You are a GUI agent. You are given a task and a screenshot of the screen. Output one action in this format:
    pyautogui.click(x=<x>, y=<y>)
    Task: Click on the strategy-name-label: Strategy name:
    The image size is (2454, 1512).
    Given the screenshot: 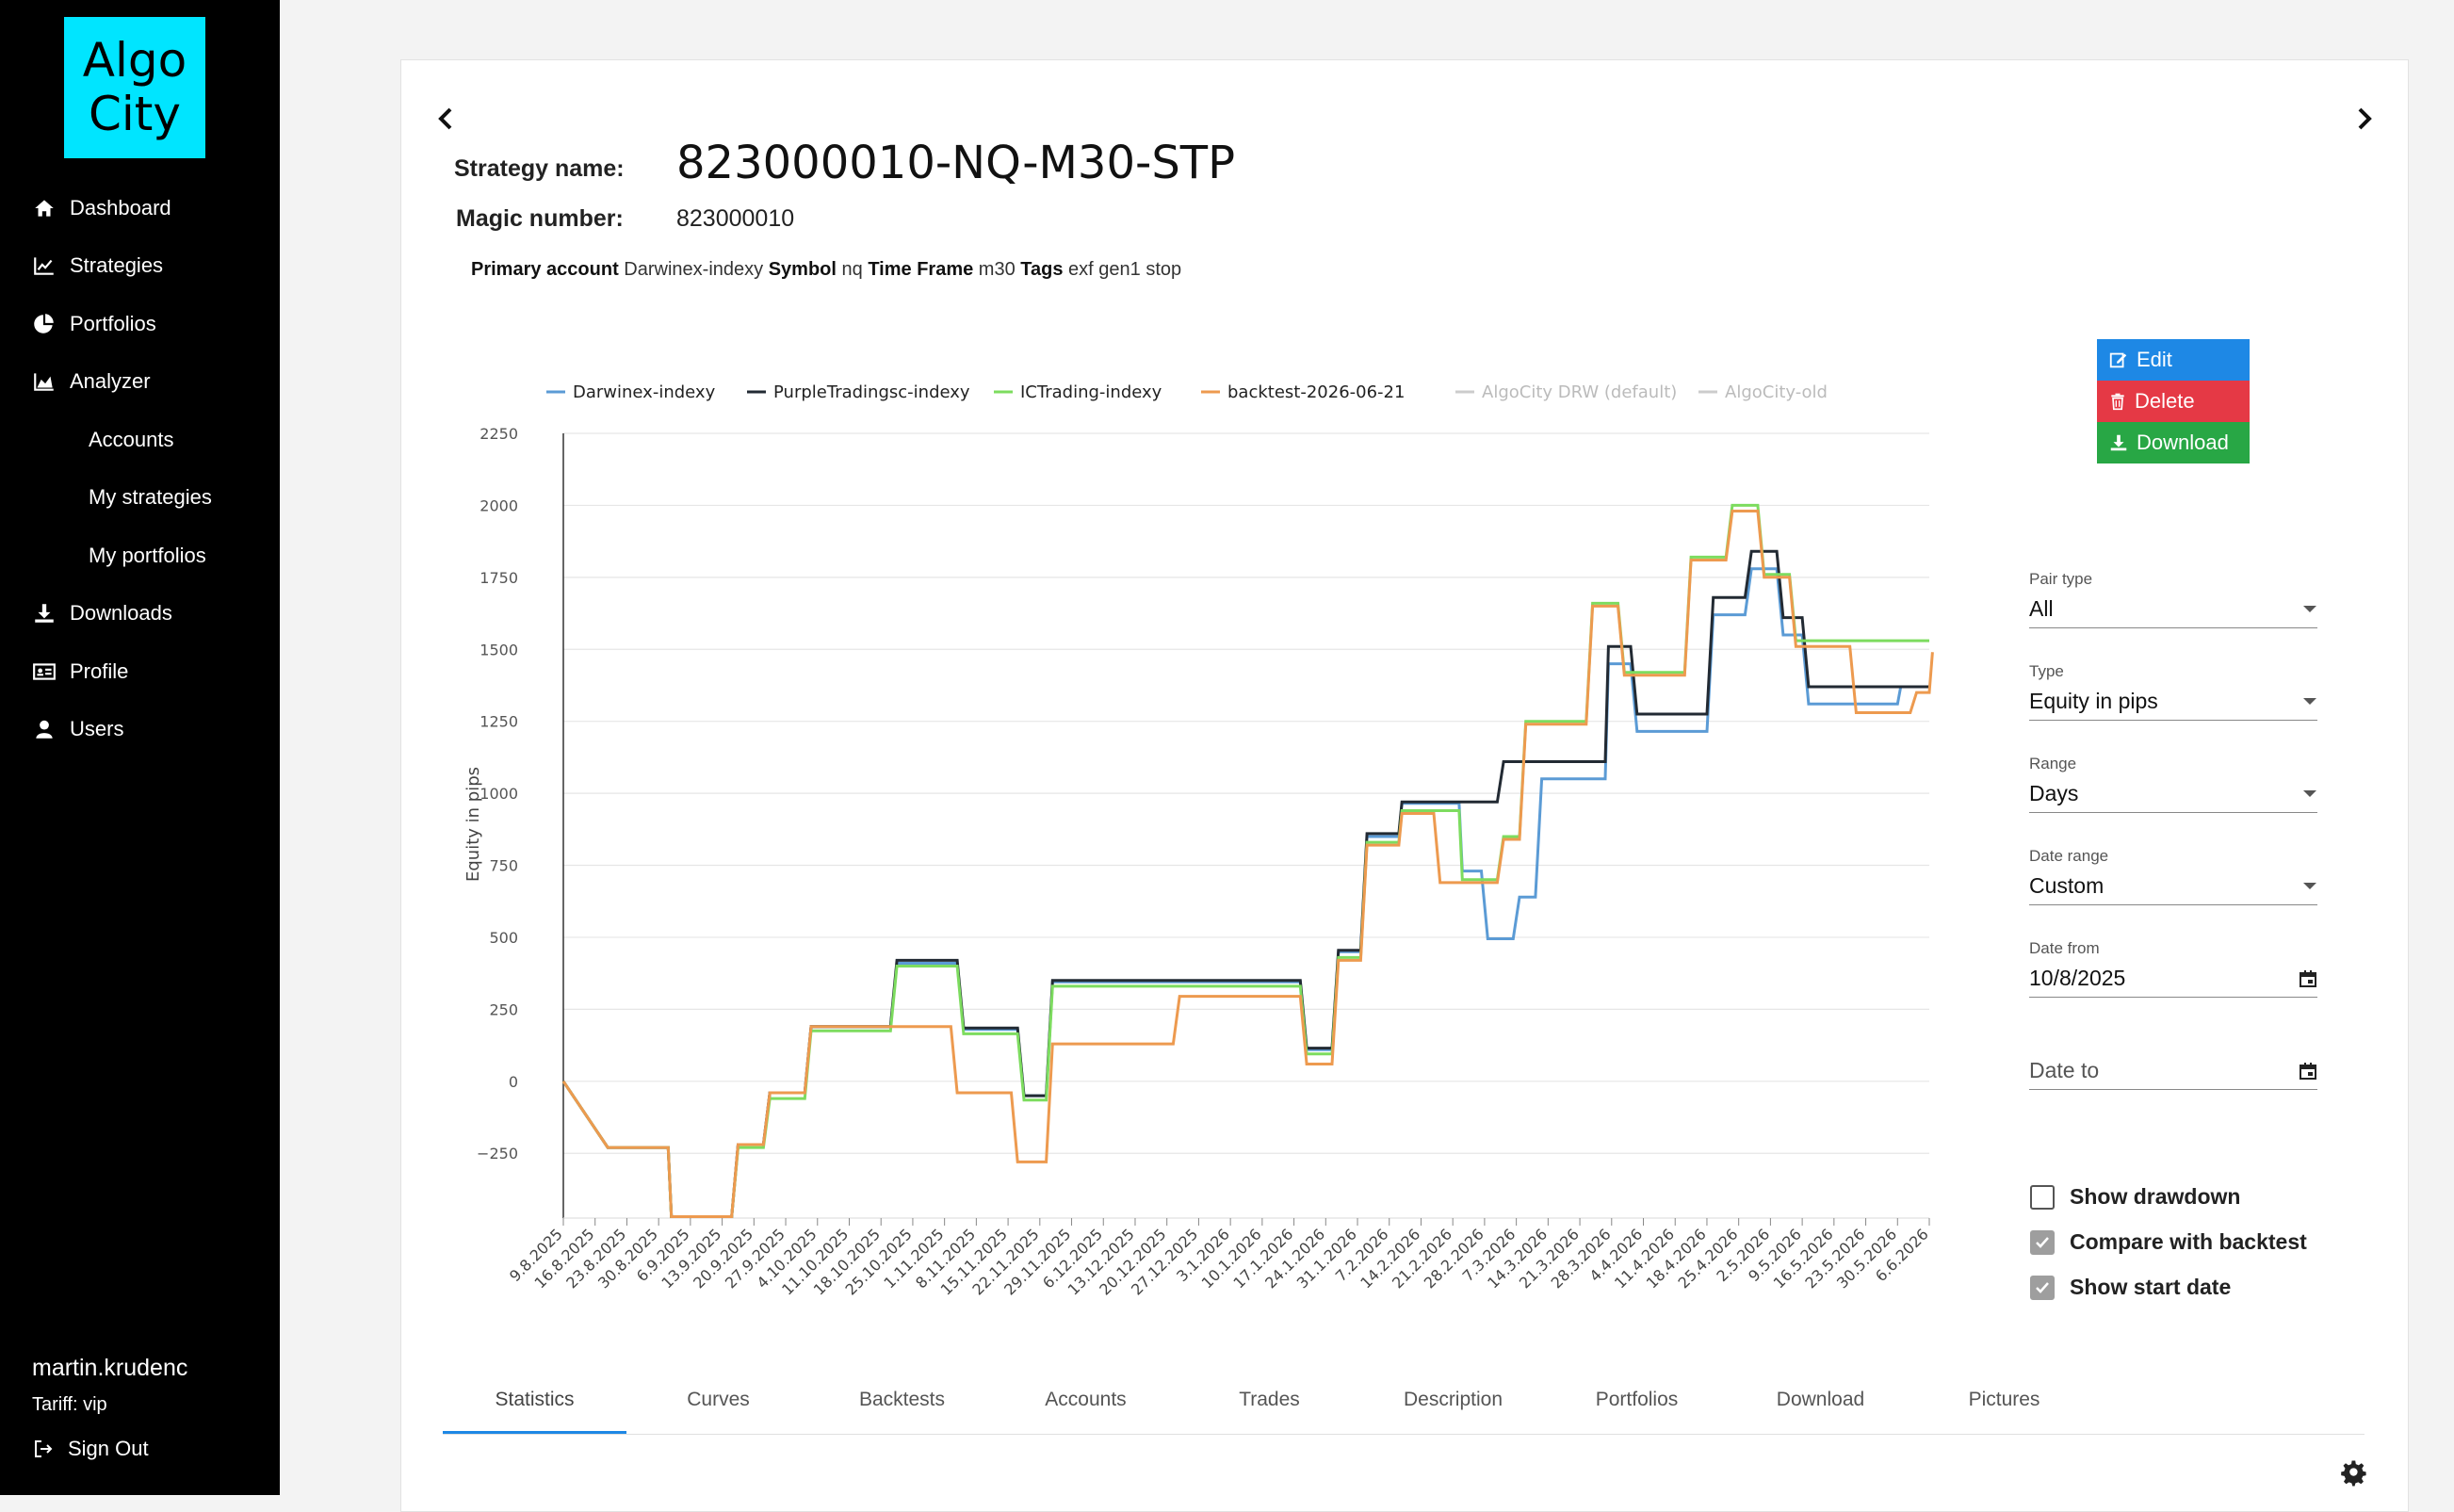 What is the action you would take?
    pyautogui.click(x=539, y=168)
    